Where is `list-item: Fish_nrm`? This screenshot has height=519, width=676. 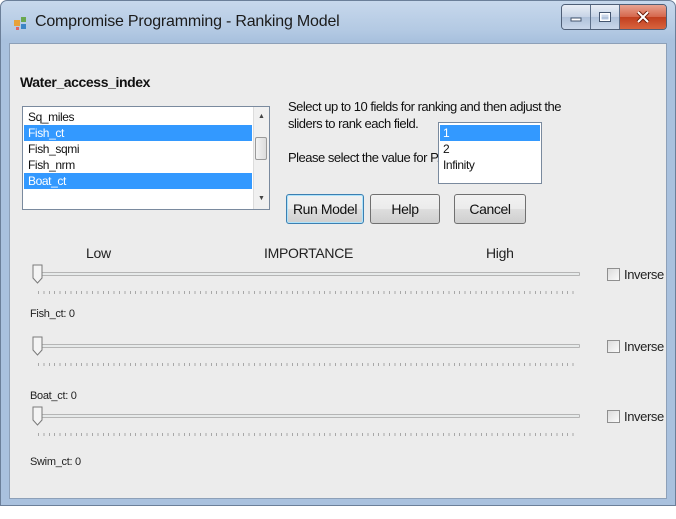
list-item: Fish_nrm is located at coordinates (138, 165).